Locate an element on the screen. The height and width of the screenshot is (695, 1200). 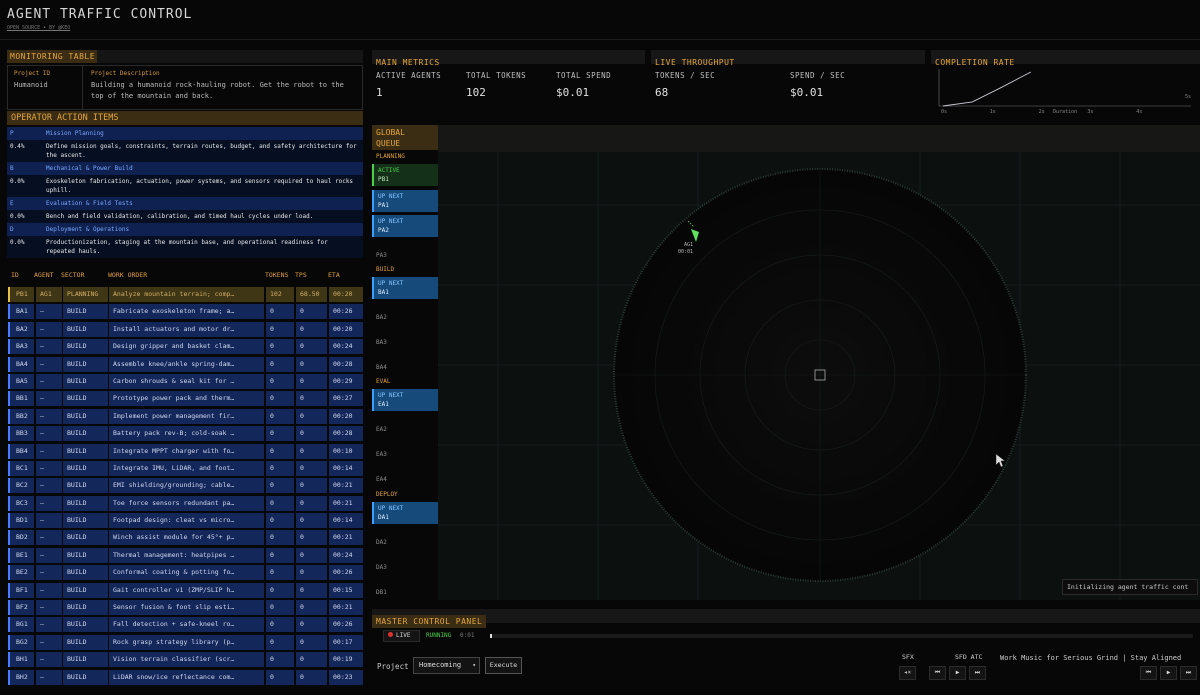
music-prev-button: ⏮ is located at coordinates (1148, 673).